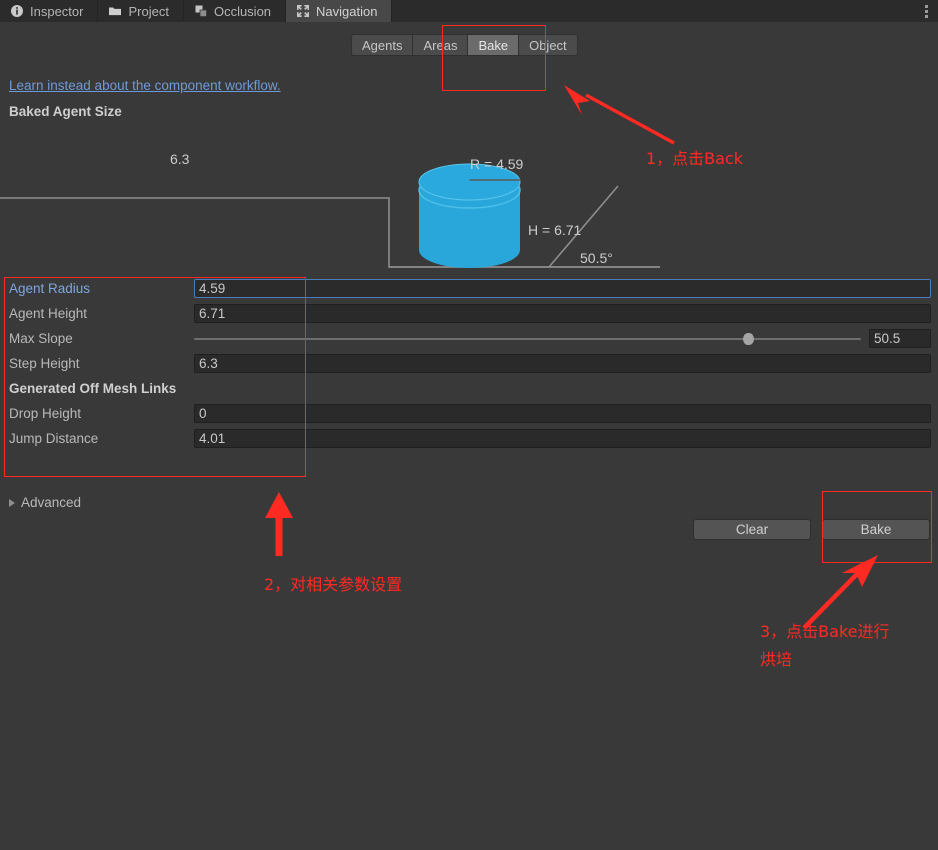 Image resolution: width=938 pixels, height=850 pixels. I want to click on property-row-step-height: Step Height 6.3, so click(469, 363).